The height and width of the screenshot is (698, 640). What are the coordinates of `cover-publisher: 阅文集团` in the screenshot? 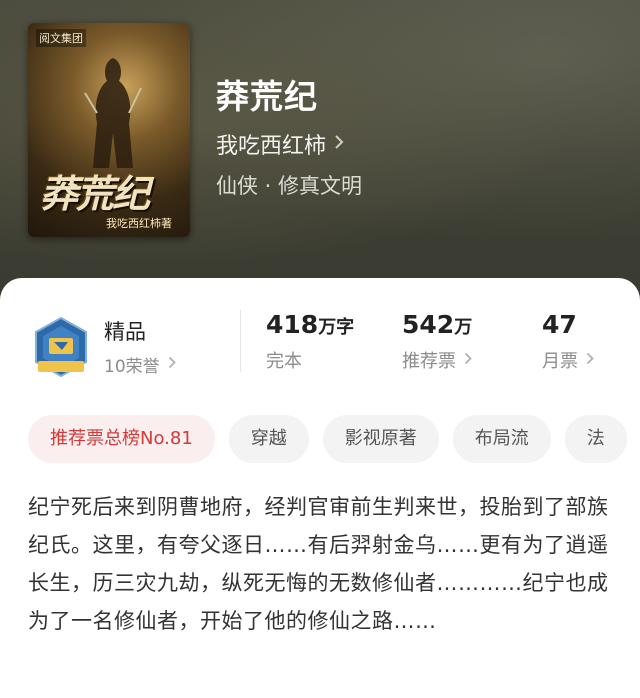 It's located at (61, 38).